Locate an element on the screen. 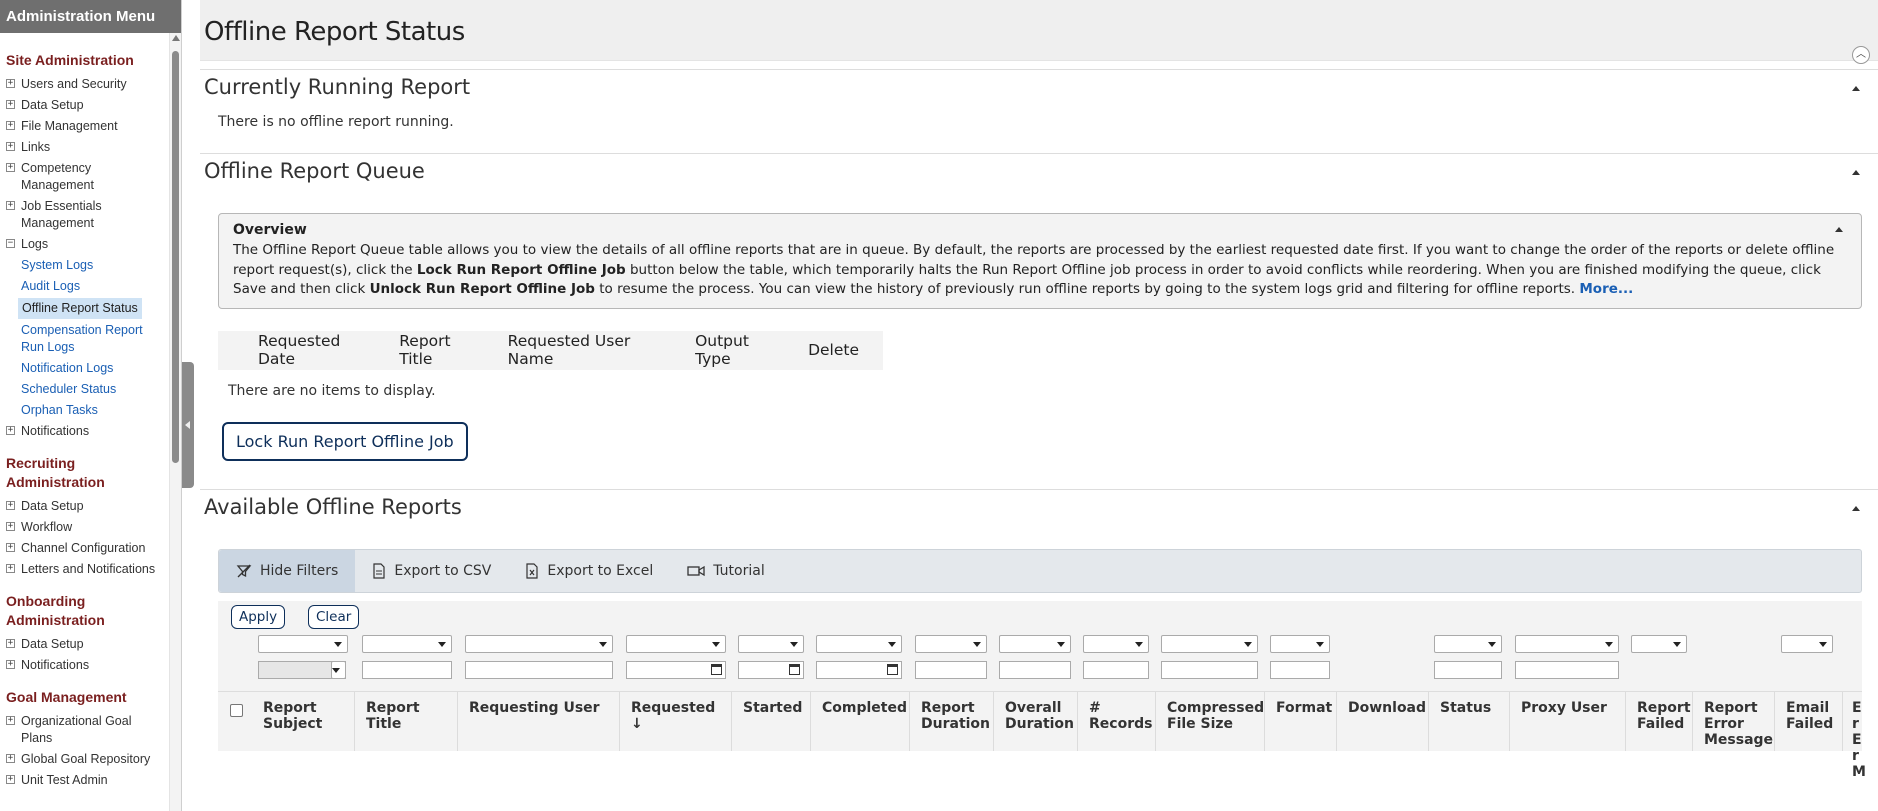 This screenshot has width=1878, height=811. col-status: Status is located at coordinates (1475, 708).